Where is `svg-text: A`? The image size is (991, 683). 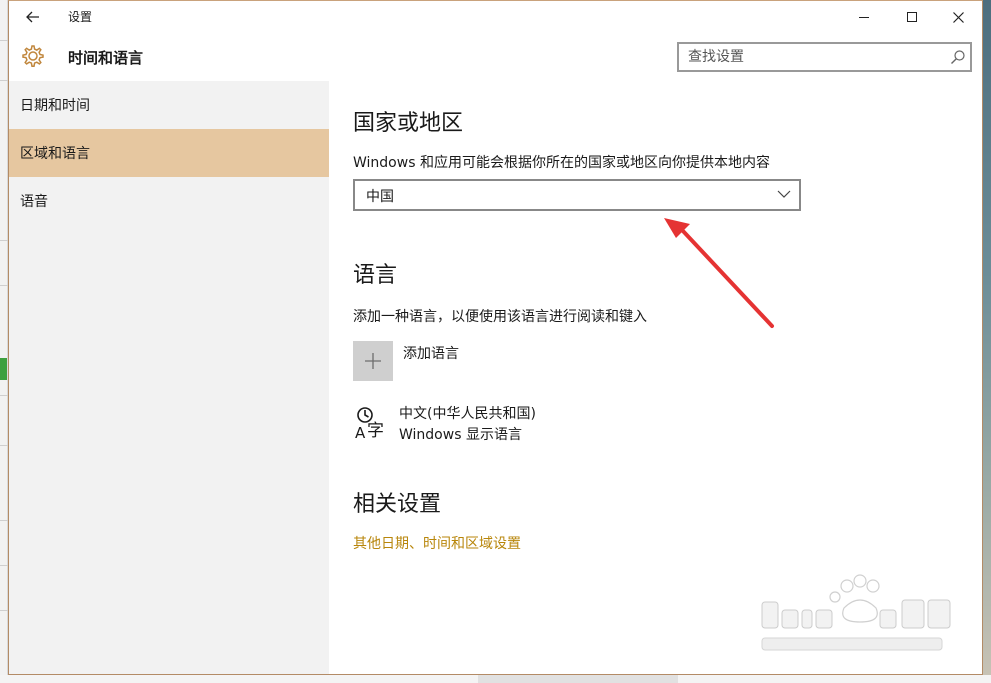 svg-text: A is located at coordinates (360, 432).